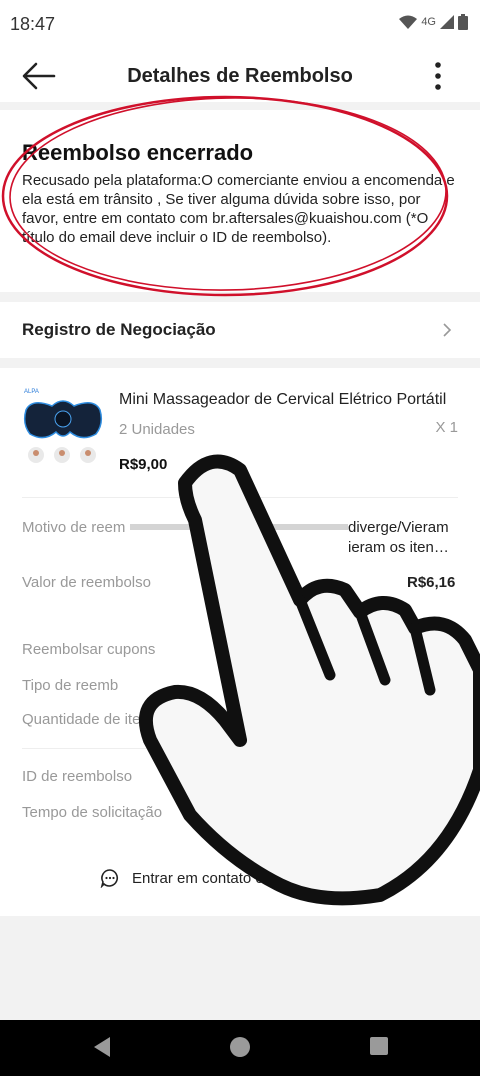  What do you see at coordinates (463, 22) in the screenshot?
I see `battery-icon` at bounding box center [463, 22].